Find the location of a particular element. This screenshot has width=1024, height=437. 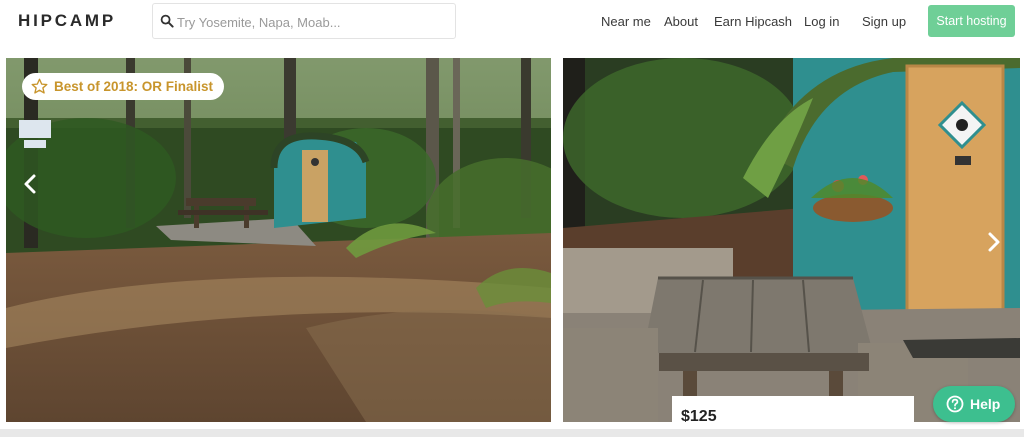

search-icon is located at coordinates (167, 21).